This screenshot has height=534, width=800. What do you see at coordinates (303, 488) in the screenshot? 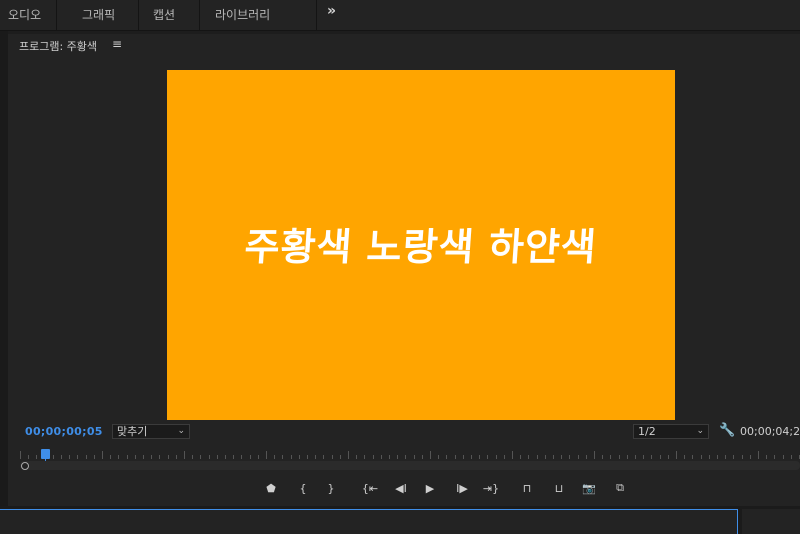
I see `mark-in-icon: {` at bounding box center [303, 488].